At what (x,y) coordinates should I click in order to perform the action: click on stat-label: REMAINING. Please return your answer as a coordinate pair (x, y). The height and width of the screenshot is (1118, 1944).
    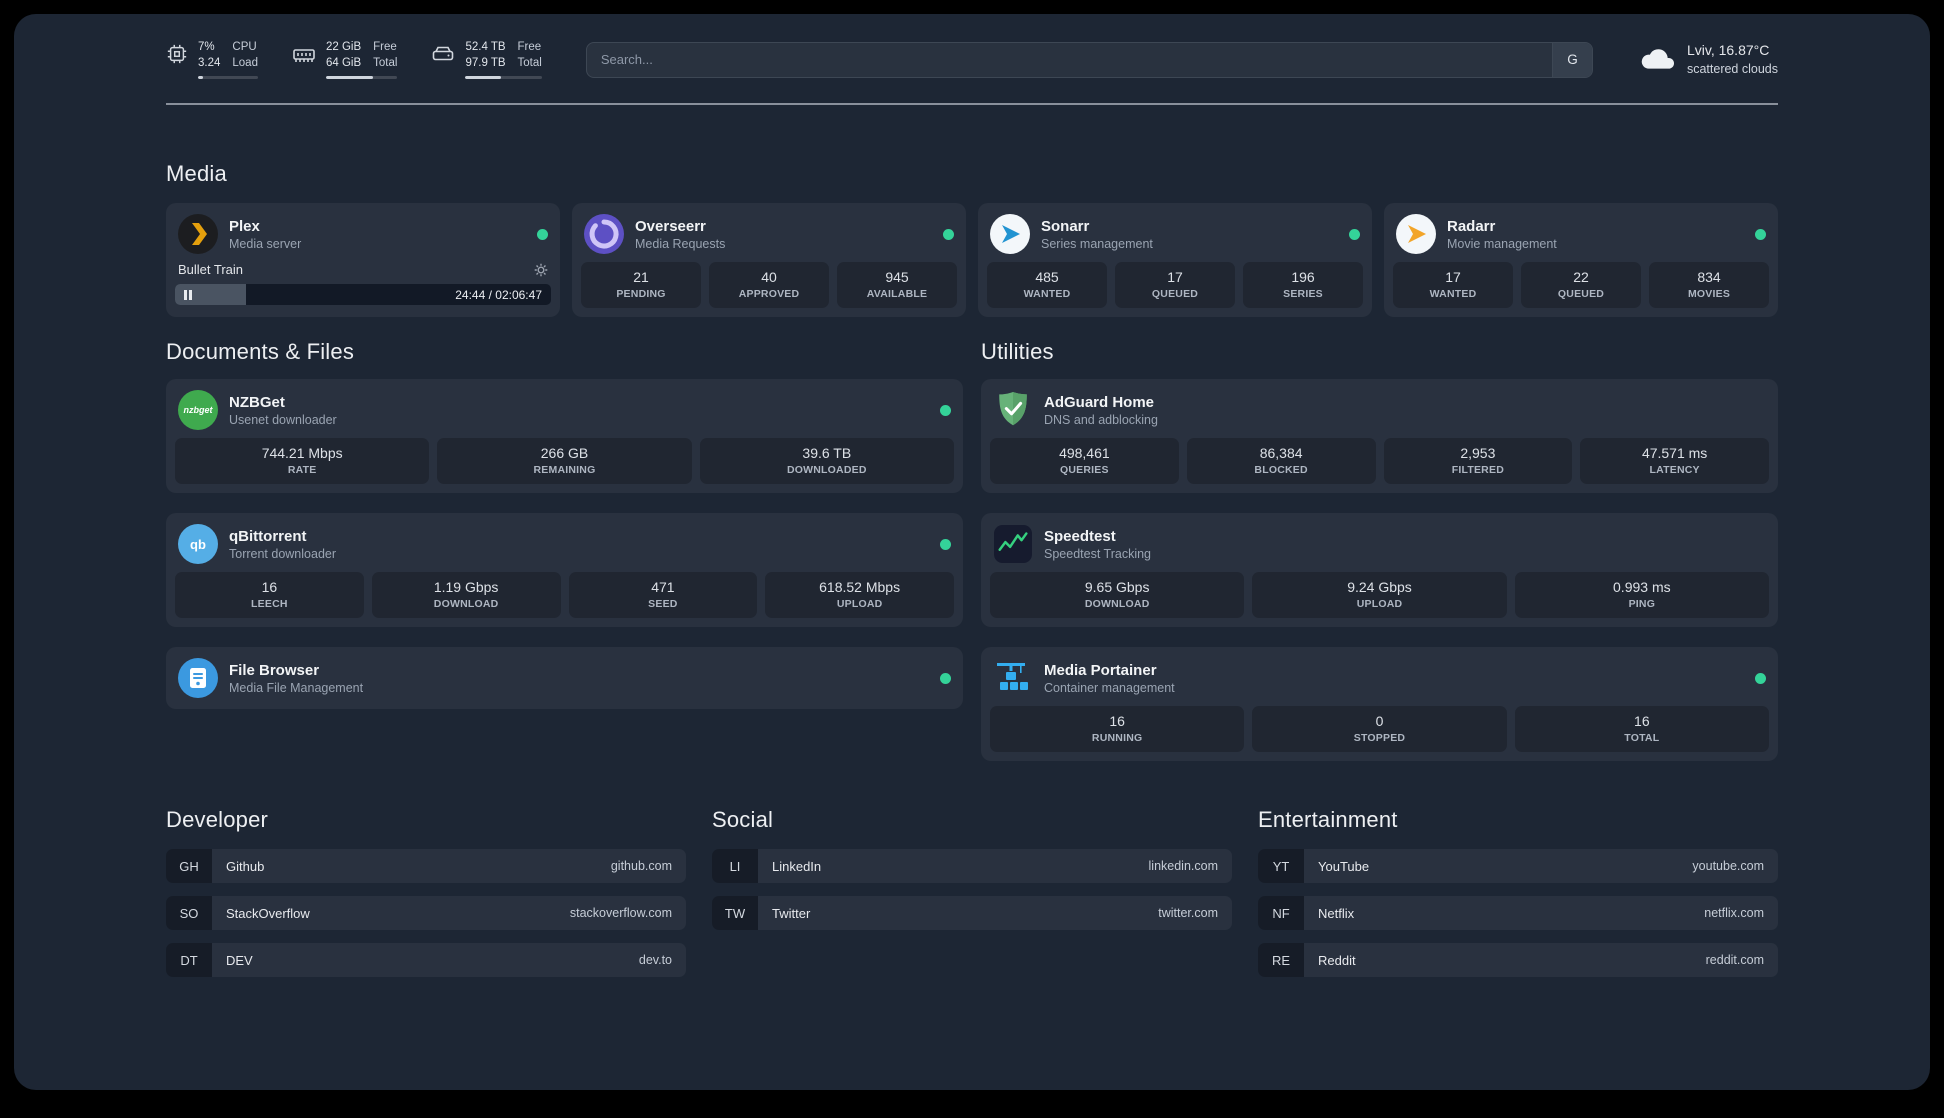
    Looking at the image, I should click on (564, 470).